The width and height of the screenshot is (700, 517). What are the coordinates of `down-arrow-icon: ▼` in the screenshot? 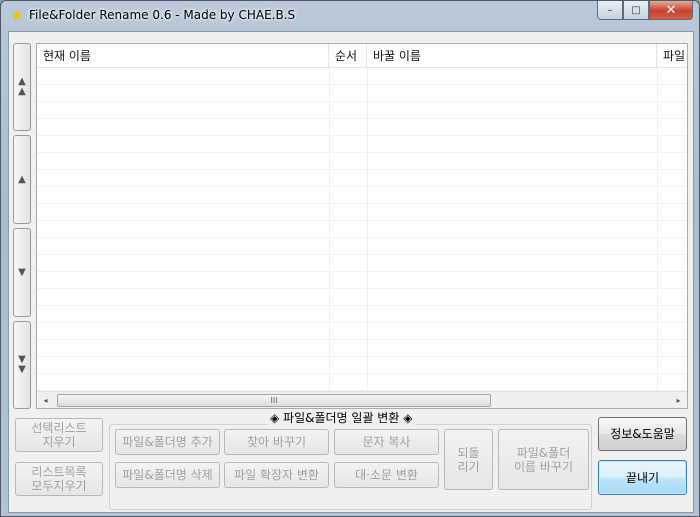 It's located at (22, 272).